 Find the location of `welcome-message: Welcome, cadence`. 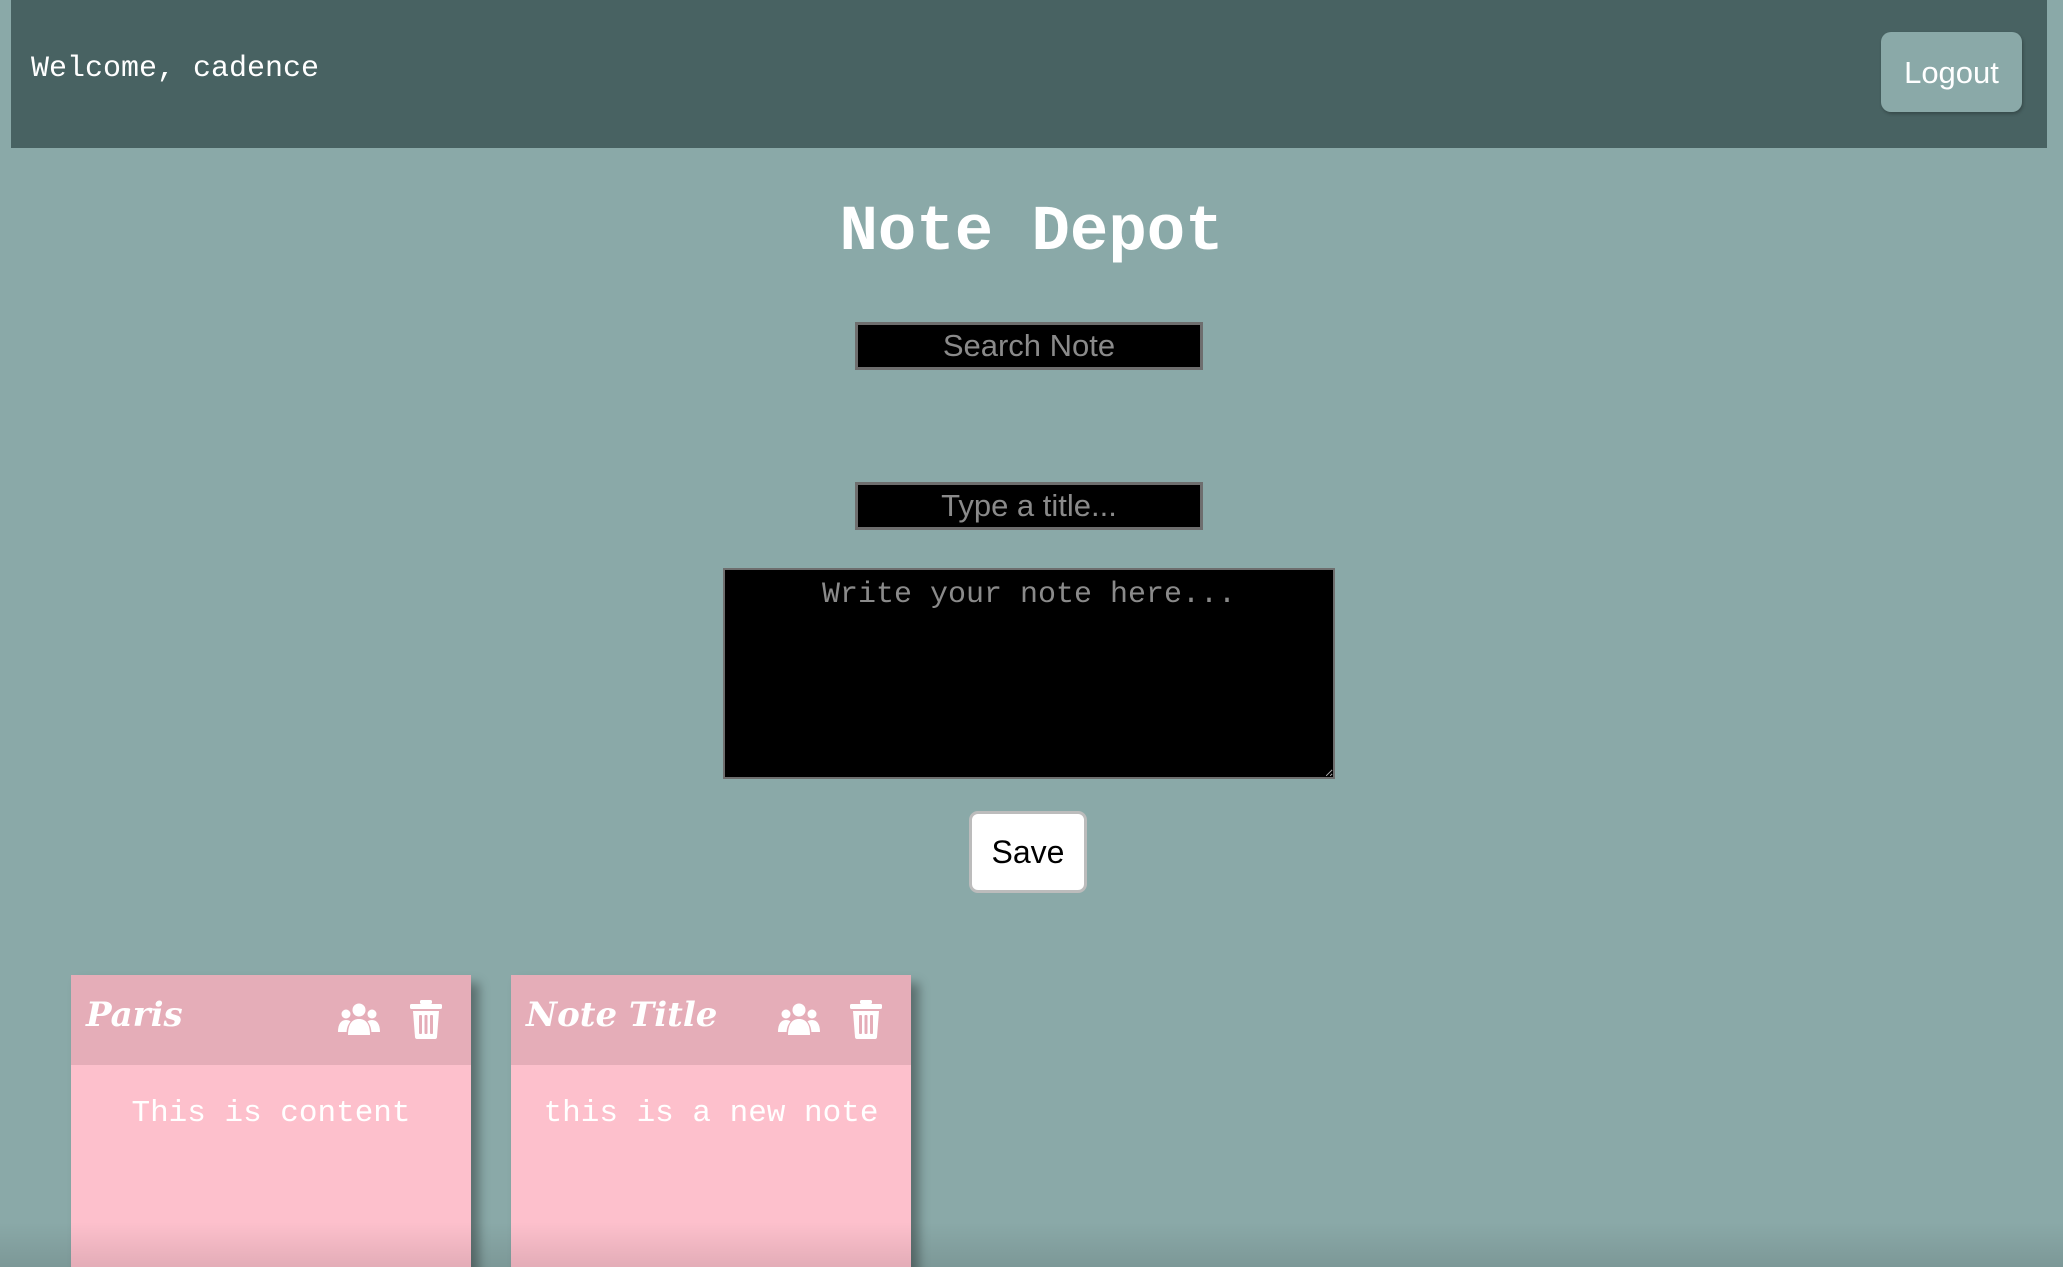

welcome-message: Welcome, cadence is located at coordinates (175, 69).